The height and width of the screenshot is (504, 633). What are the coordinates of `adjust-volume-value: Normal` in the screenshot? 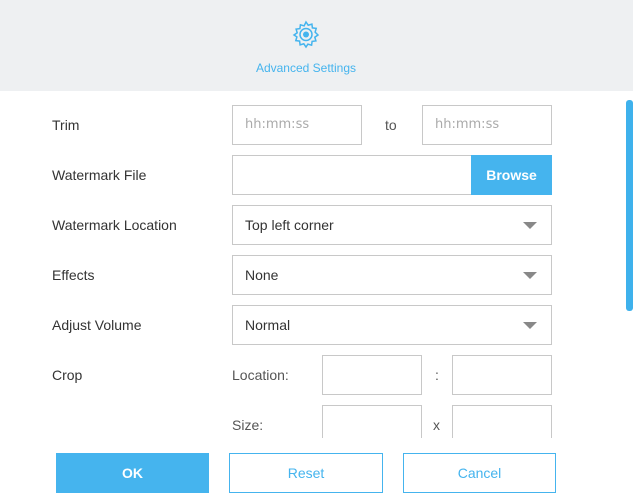 It's located at (268, 325).